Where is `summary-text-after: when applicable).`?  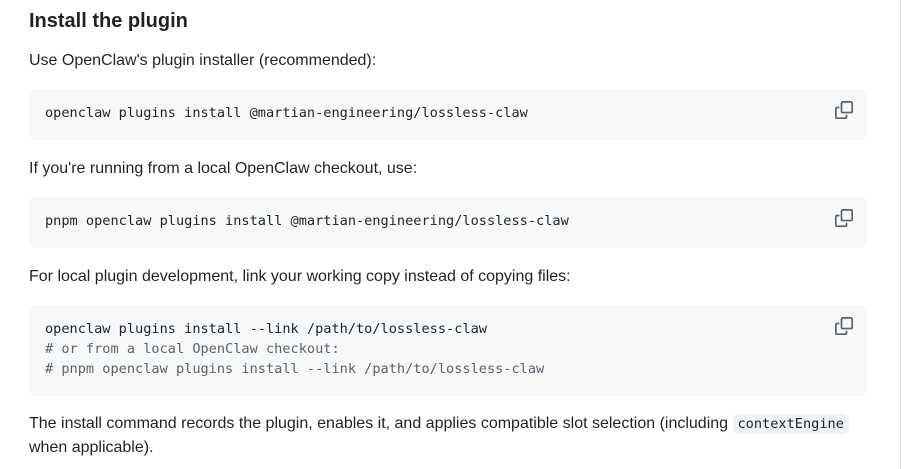 summary-text-after: when applicable). is located at coordinates (91, 447).